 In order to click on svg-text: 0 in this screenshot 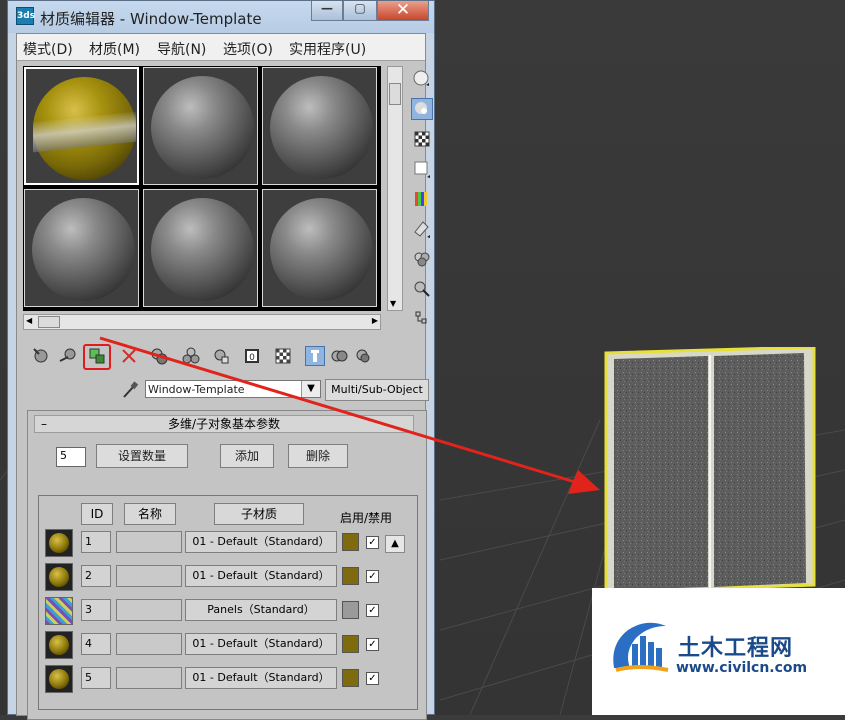, I will do `click(252, 358)`.